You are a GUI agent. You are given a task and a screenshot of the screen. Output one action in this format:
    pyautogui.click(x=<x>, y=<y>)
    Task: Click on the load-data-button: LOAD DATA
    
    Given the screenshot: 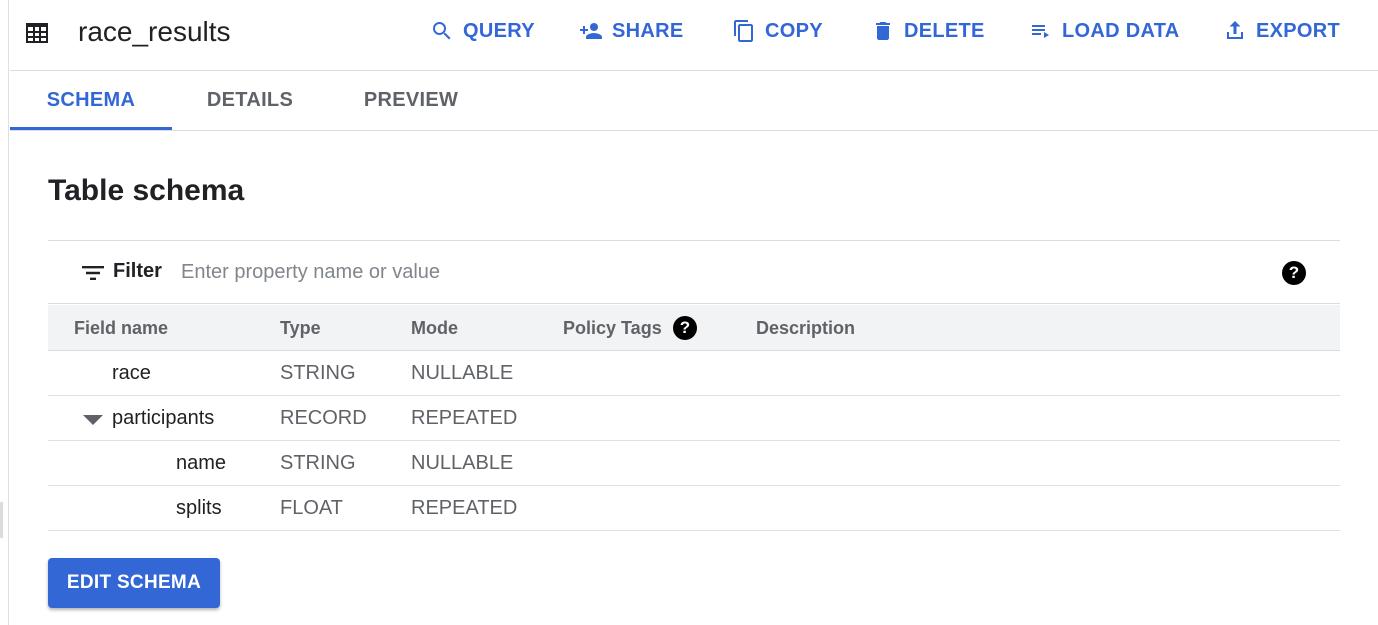 What is the action you would take?
    pyautogui.click(x=1104, y=31)
    